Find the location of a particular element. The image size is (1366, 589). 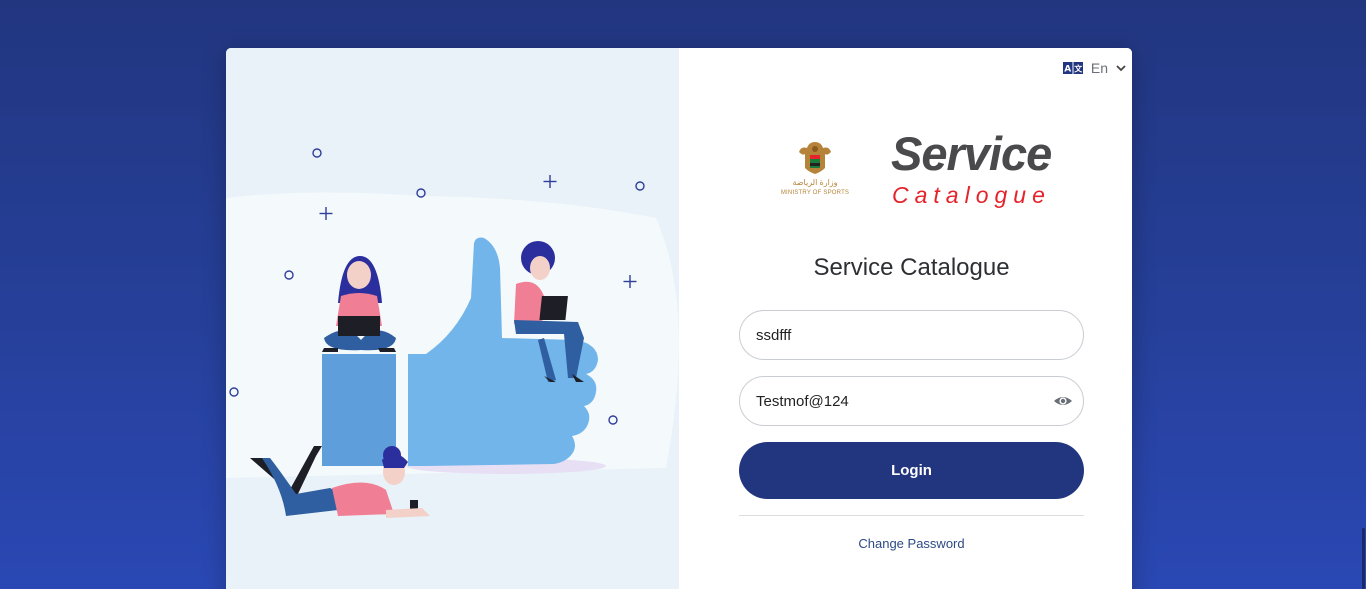

eye-icon is located at coordinates (1063, 401).